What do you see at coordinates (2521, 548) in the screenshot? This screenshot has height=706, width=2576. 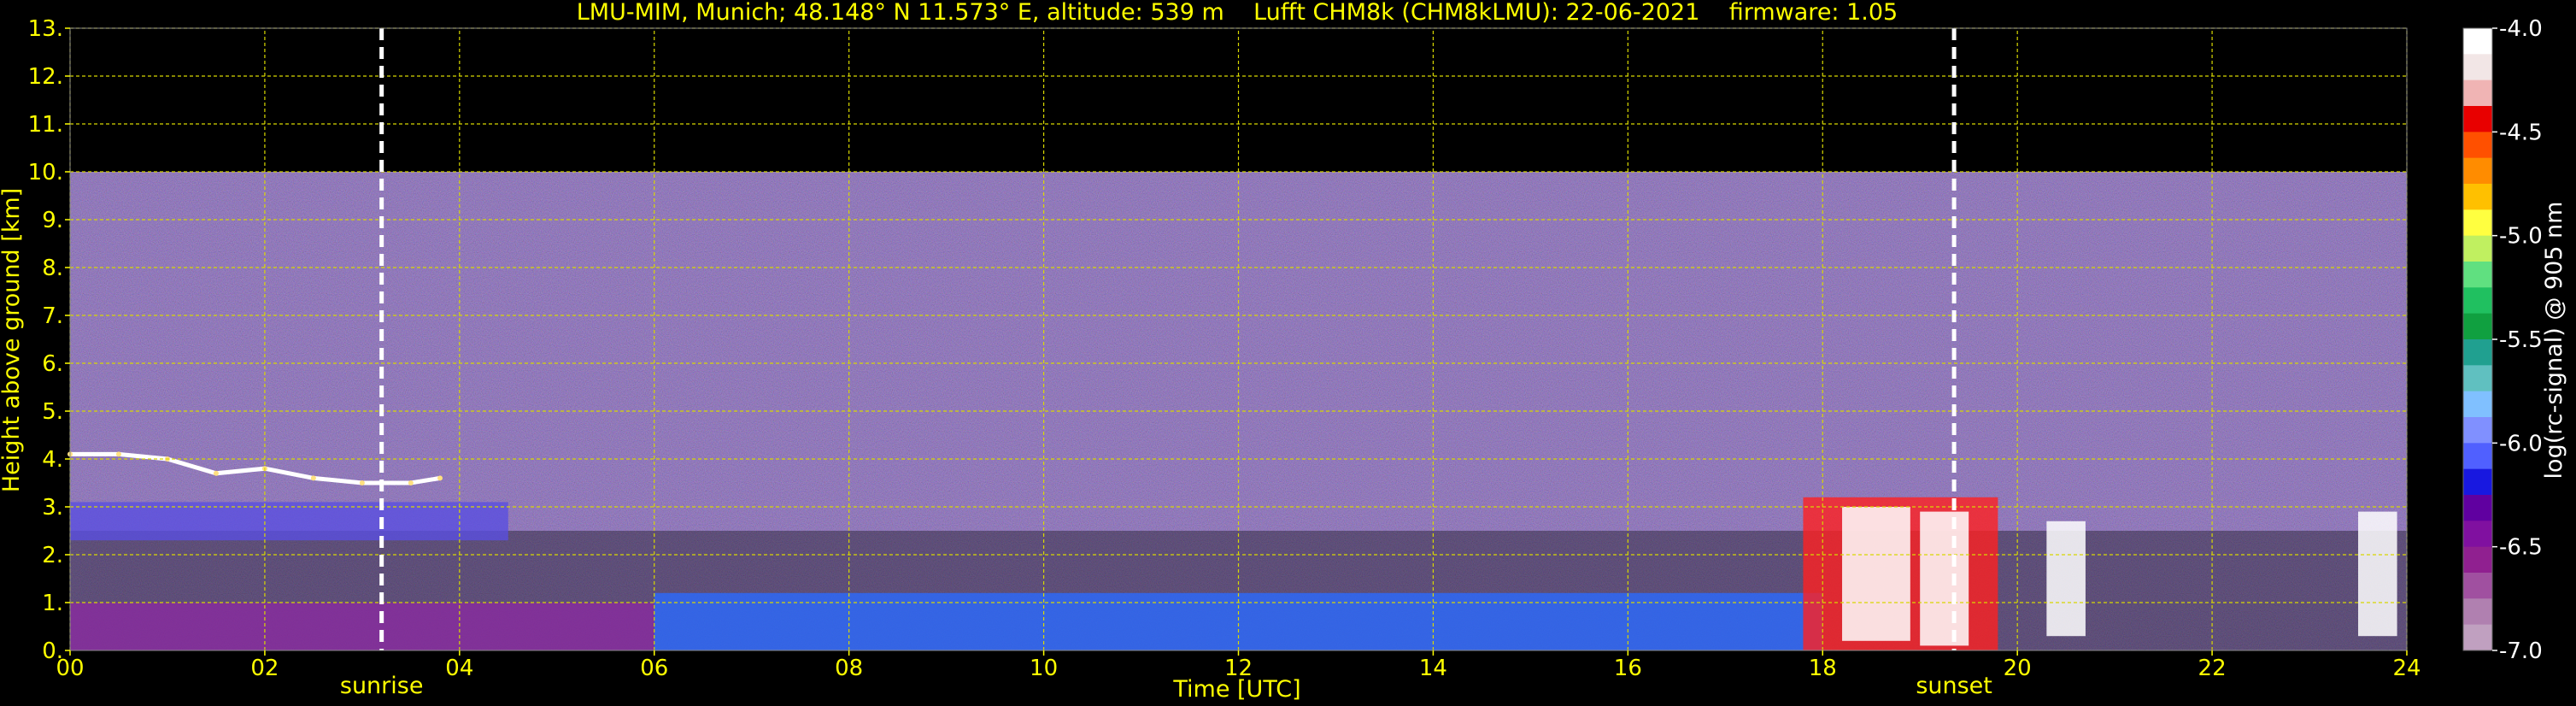 I see `colorbar-tick-label: -6.5` at bounding box center [2521, 548].